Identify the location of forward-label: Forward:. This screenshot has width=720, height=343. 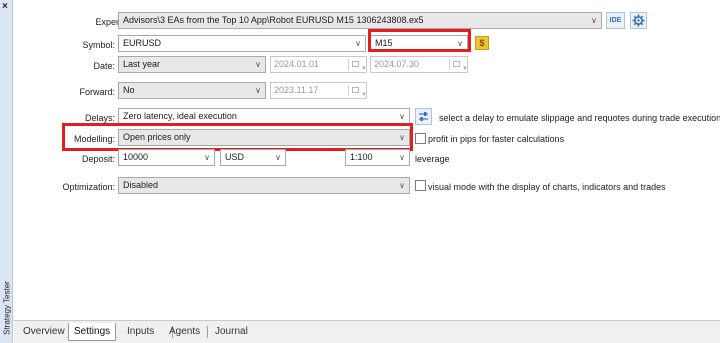
(97, 92).